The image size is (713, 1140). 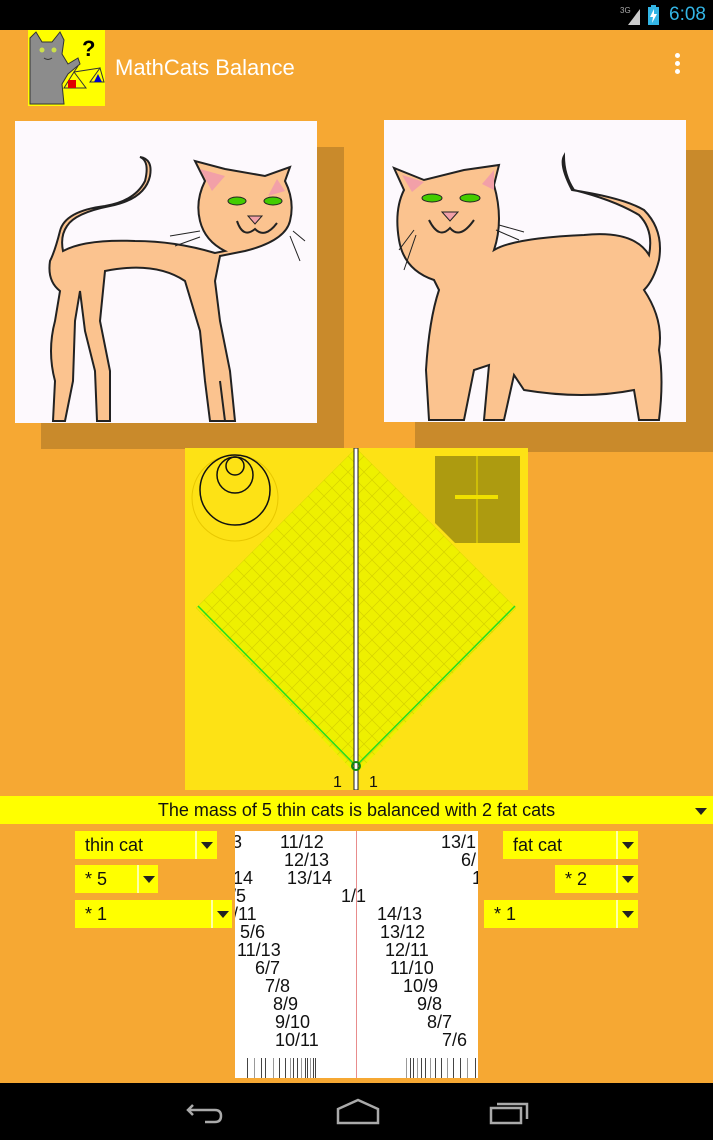 I want to click on fraction-label: 3, so click(x=239, y=842).